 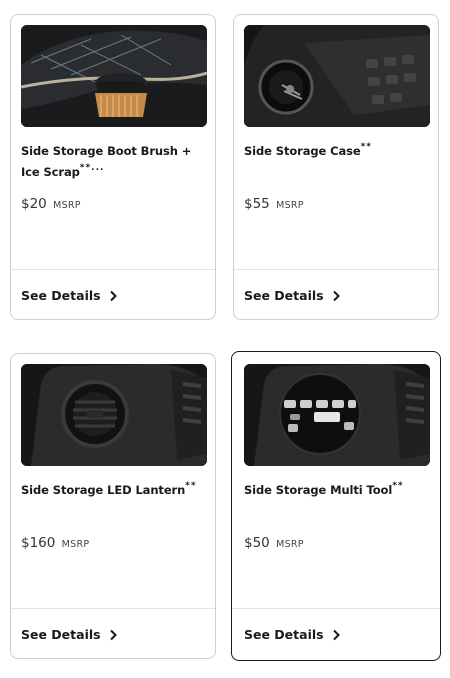 What do you see at coordinates (274, 204) in the screenshot?
I see `product-price: $55 MSRP` at bounding box center [274, 204].